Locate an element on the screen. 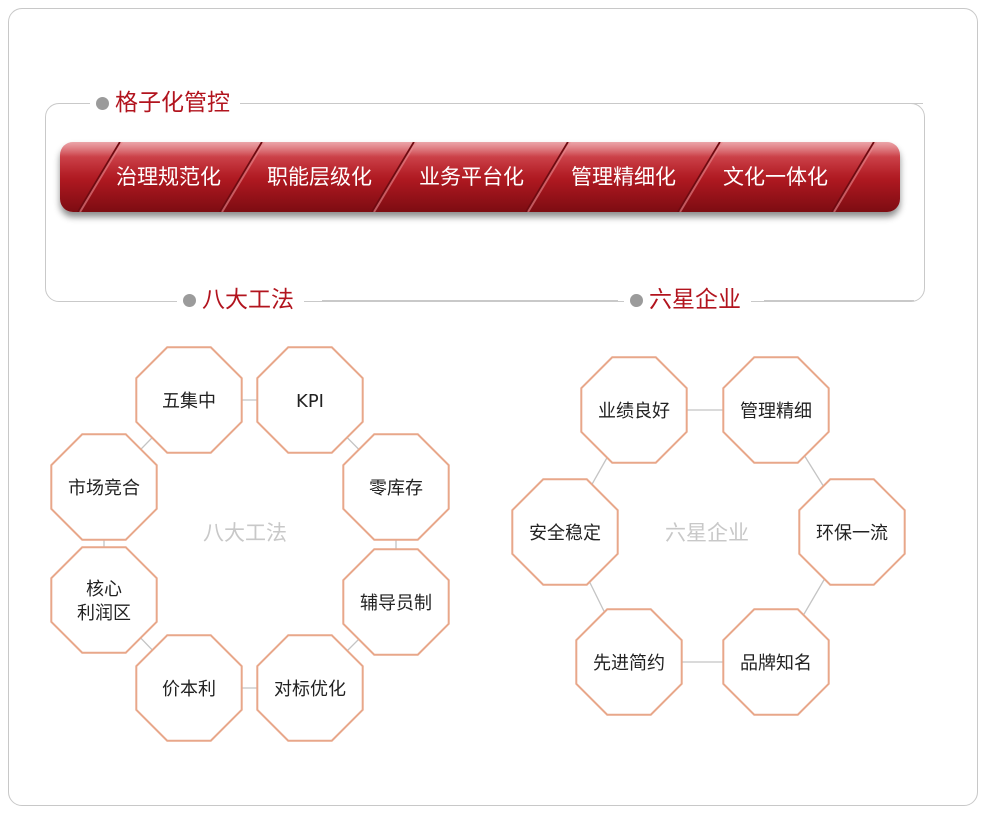 The height and width of the screenshot is (814, 984). six-stars-node-label: 先进简约 is located at coordinates (629, 663).